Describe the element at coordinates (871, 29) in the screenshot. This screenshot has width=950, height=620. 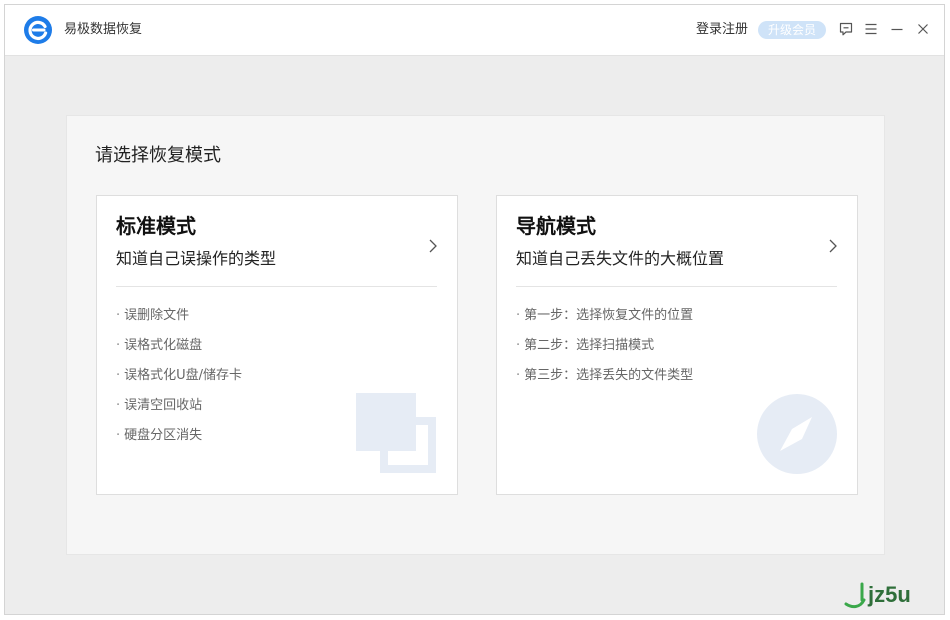
I see `menu-icon` at that location.